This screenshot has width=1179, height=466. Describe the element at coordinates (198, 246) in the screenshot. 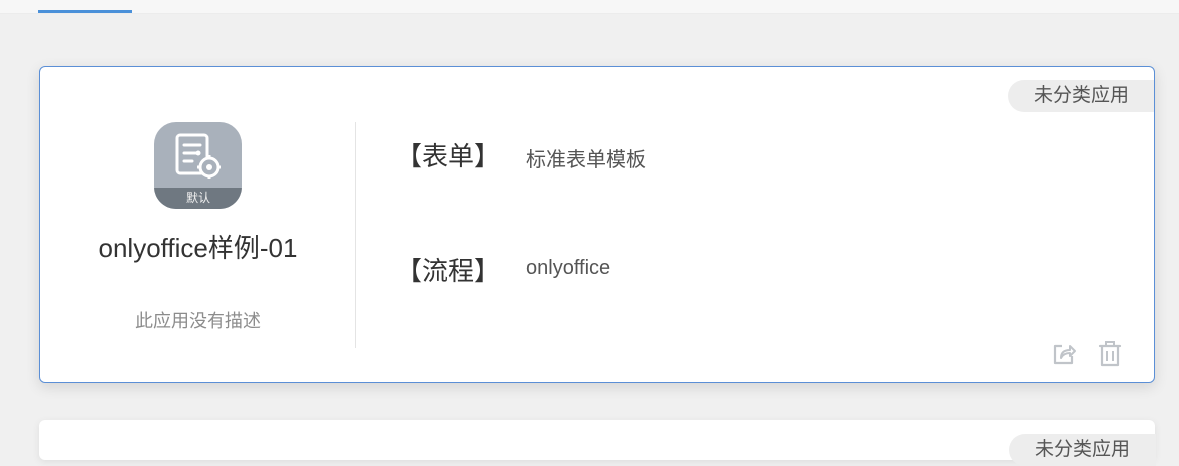

I see `app-name: onlyoffice样例-01` at that location.